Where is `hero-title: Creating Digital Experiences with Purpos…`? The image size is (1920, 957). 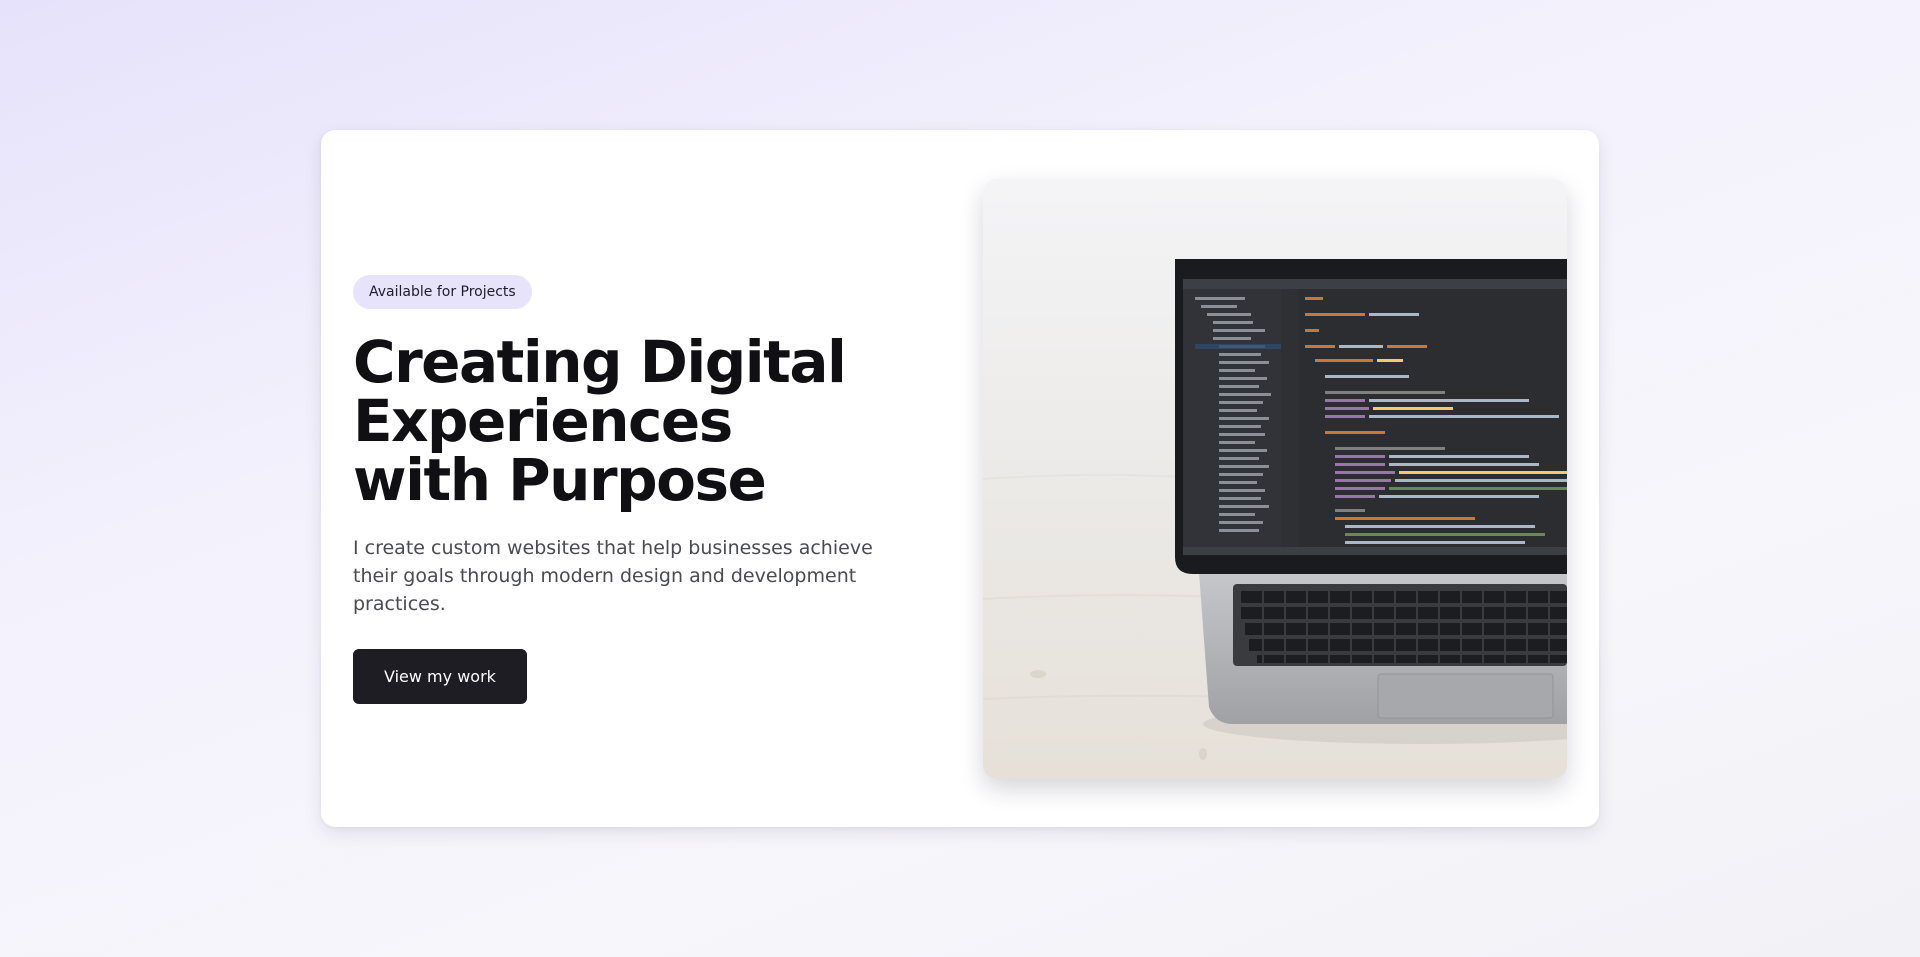
hero-title: Creating Digital Experiences with Purpos… is located at coordinates (643, 421).